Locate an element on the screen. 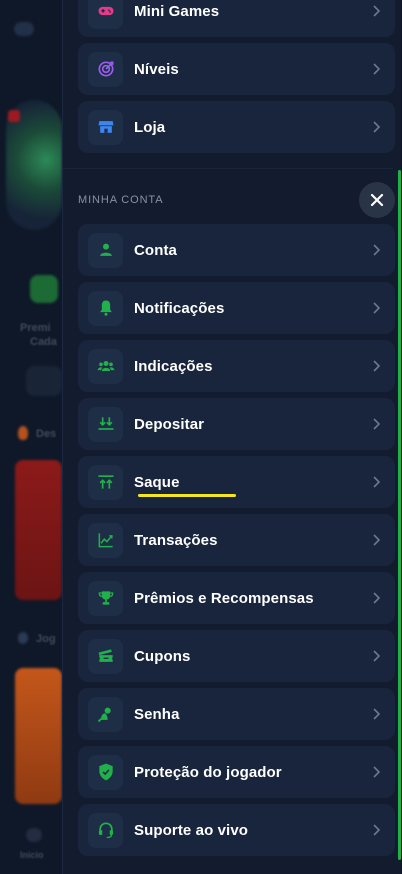  chart-line-icon is located at coordinates (105, 540).